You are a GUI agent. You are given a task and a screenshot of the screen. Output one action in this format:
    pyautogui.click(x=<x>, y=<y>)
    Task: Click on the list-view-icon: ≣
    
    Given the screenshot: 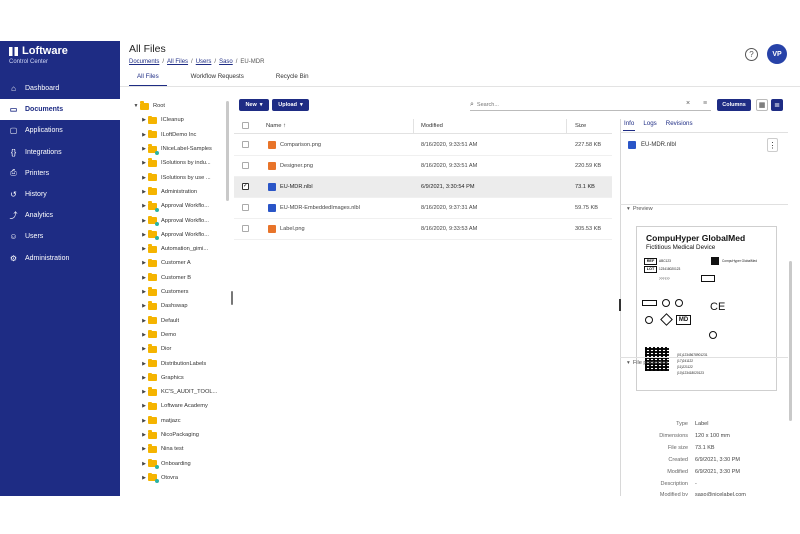 What is the action you would take?
    pyautogui.click(x=777, y=105)
    